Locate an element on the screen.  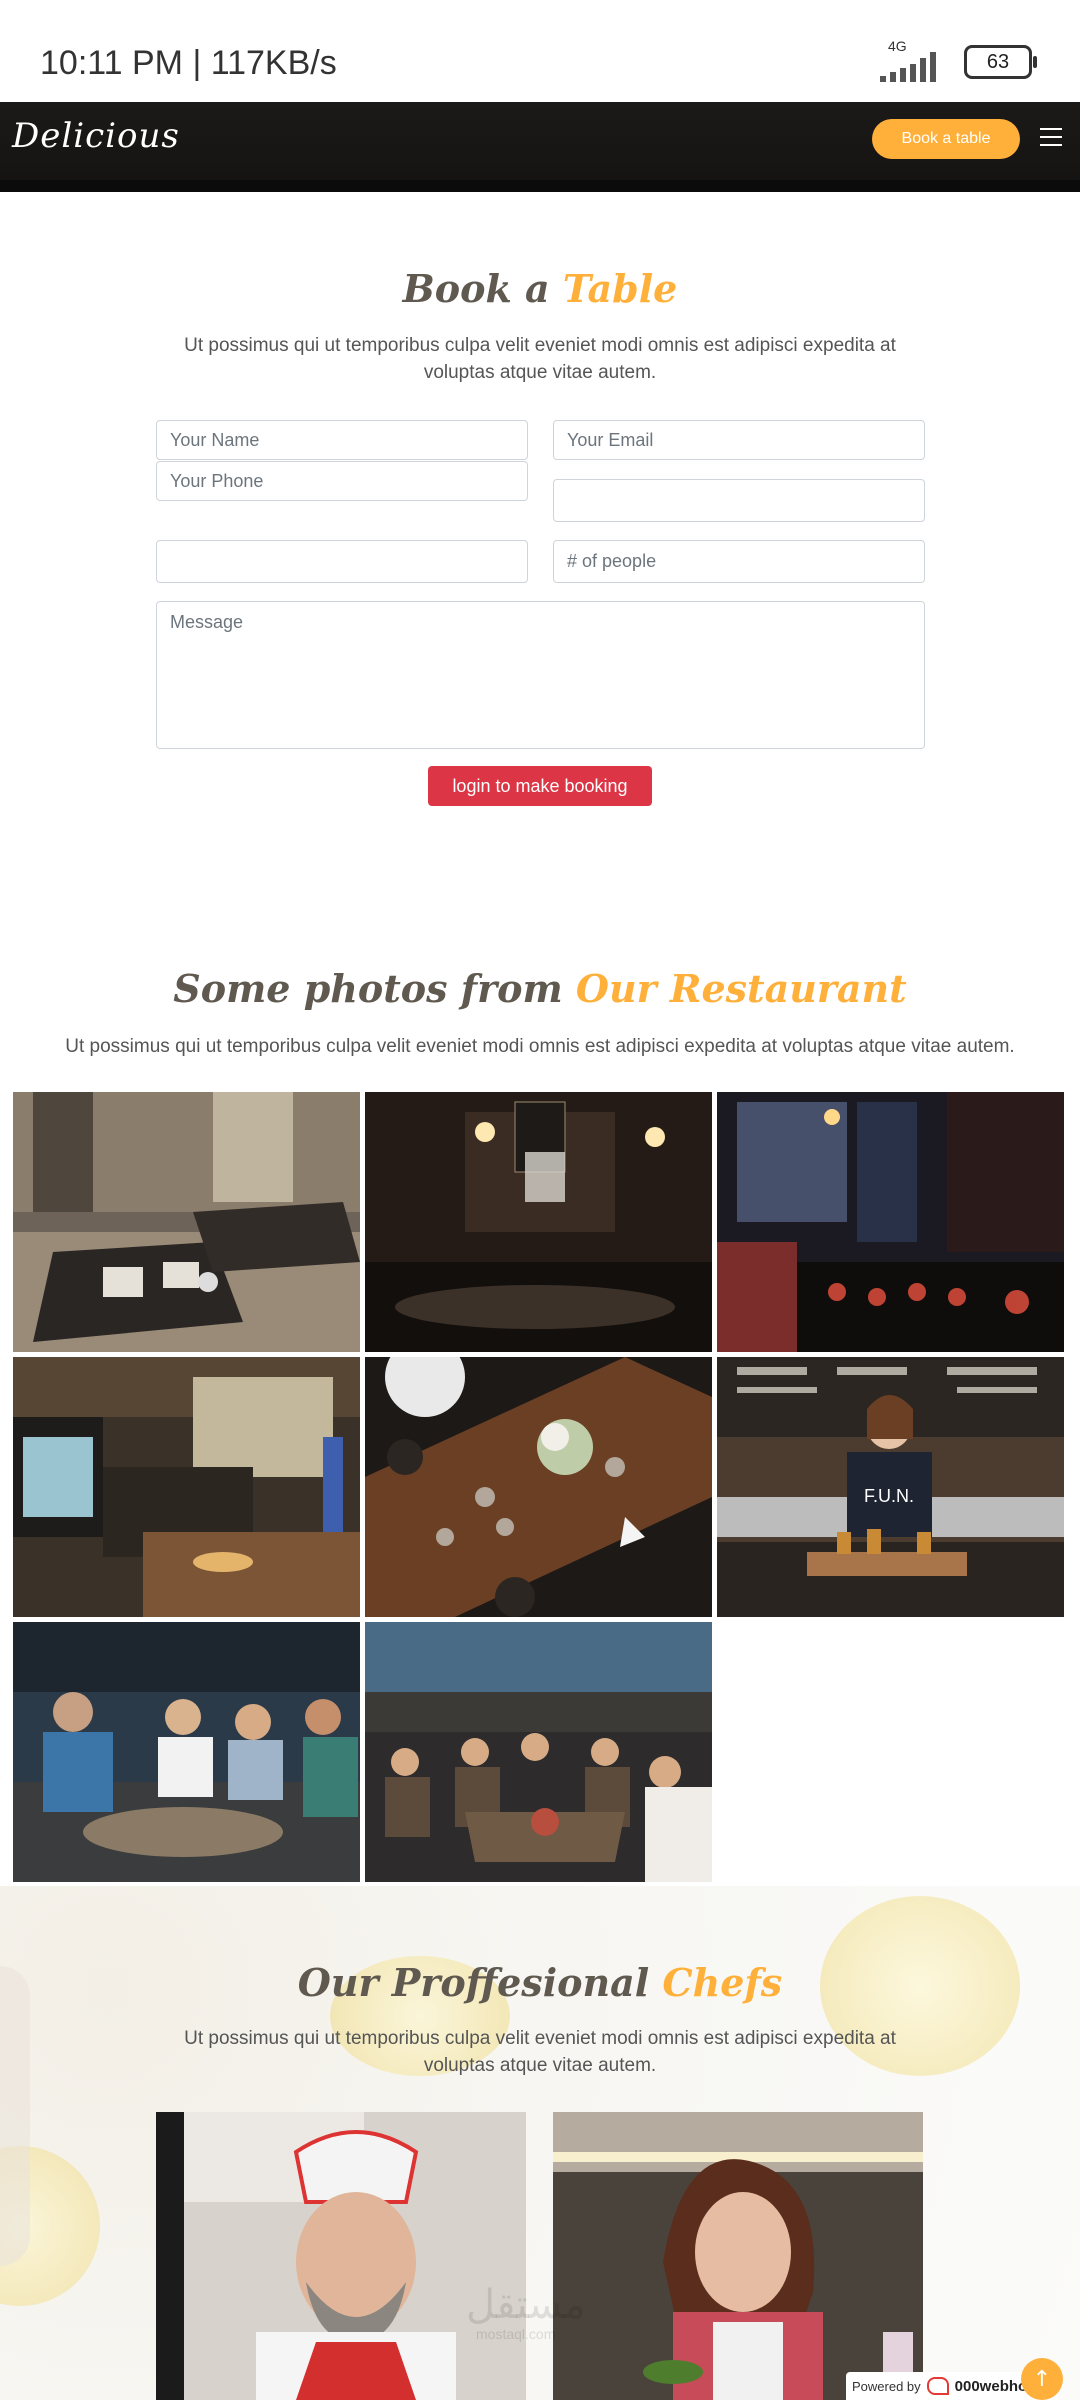
watermark-url: mostaql.com is located at coordinates (516, 2334).